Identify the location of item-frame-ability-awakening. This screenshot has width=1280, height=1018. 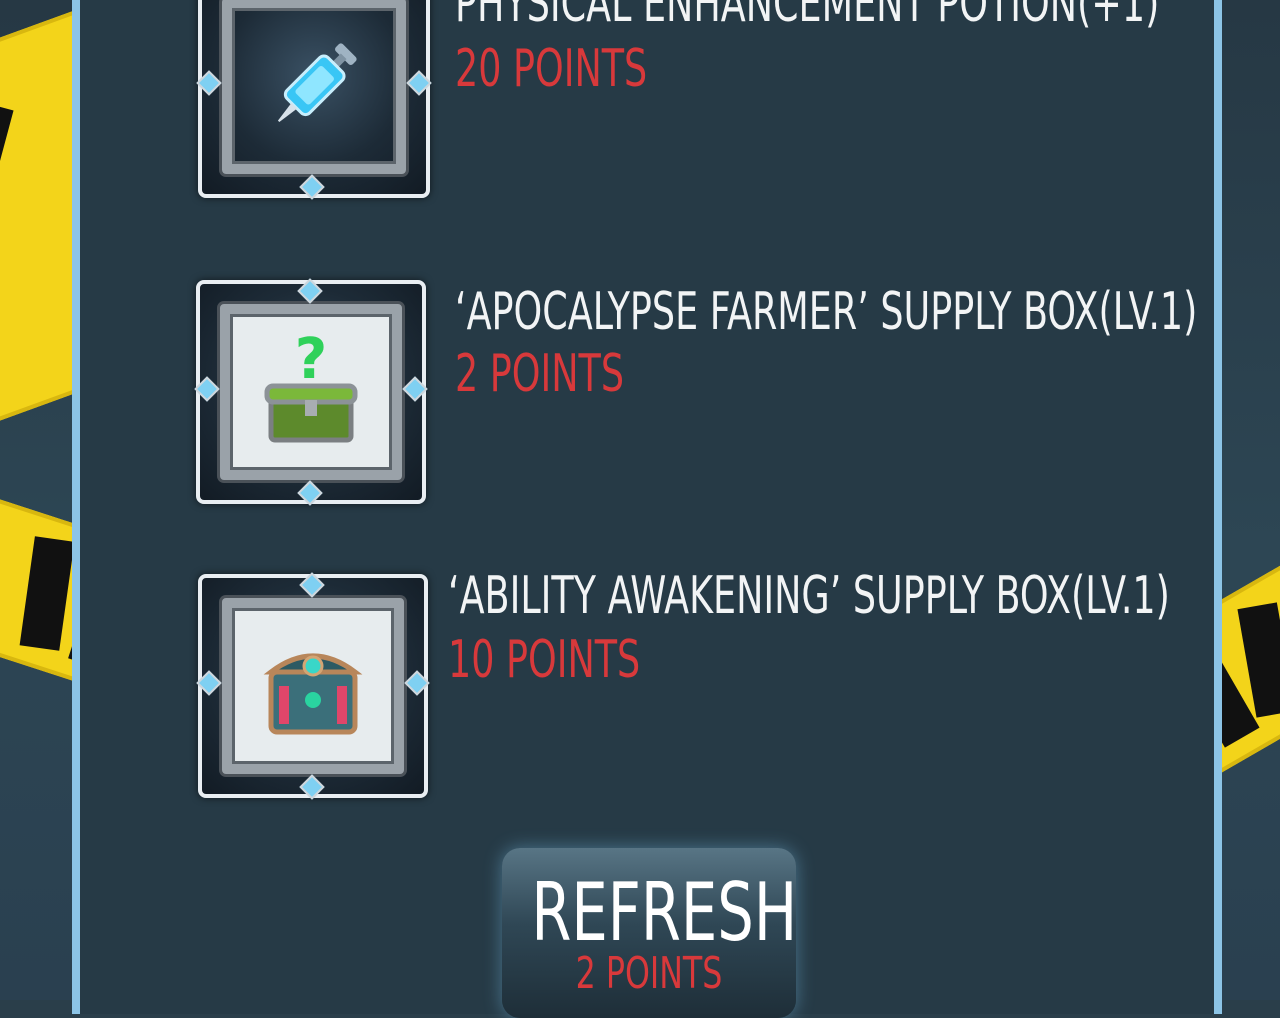
(313, 686).